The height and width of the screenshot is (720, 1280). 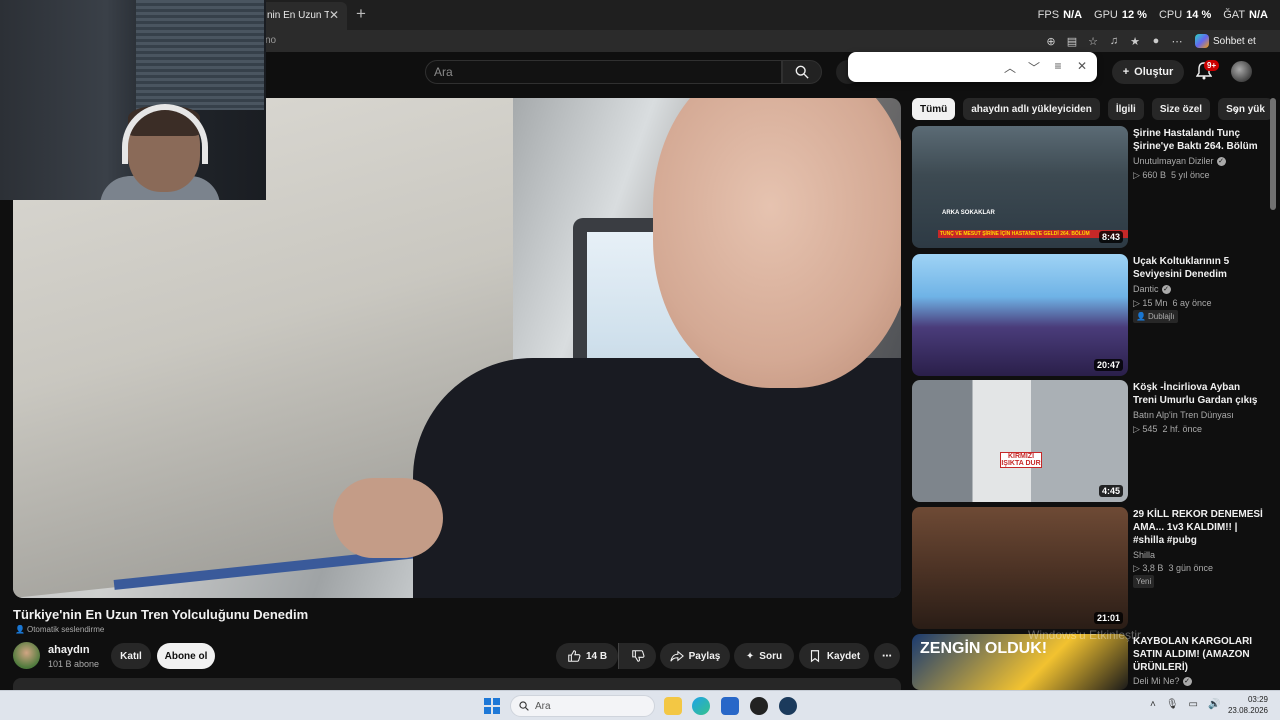 I want to click on page-scrollbar, so click(x=1273, y=154).